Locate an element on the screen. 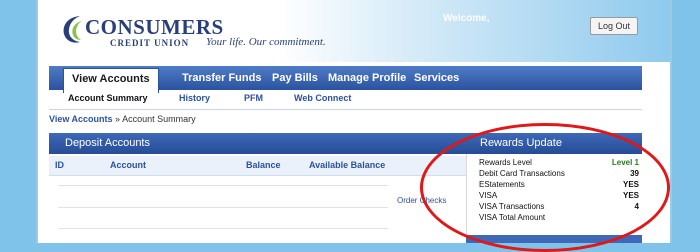  subnav-account-summary: Account Summary is located at coordinates (108, 98).